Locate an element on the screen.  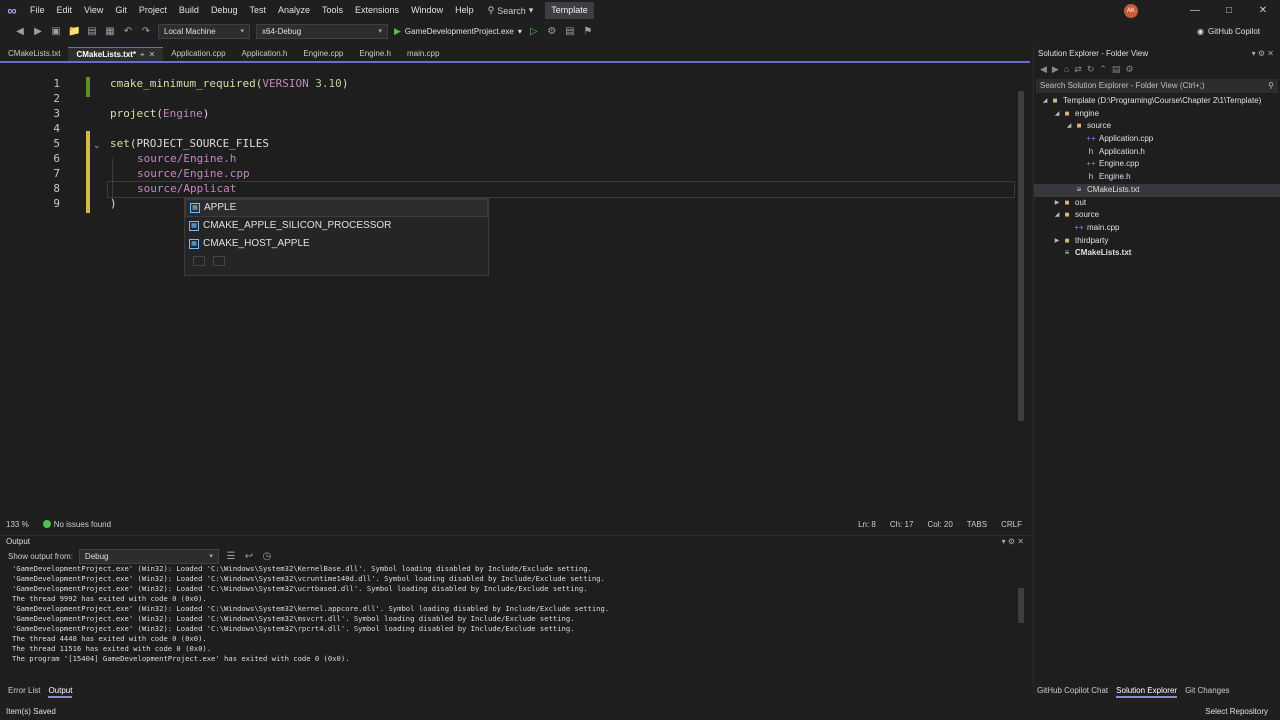
autocomplete-item: ▦ CMAKE_HOST_APPLE is located at coordinates (336, 244).